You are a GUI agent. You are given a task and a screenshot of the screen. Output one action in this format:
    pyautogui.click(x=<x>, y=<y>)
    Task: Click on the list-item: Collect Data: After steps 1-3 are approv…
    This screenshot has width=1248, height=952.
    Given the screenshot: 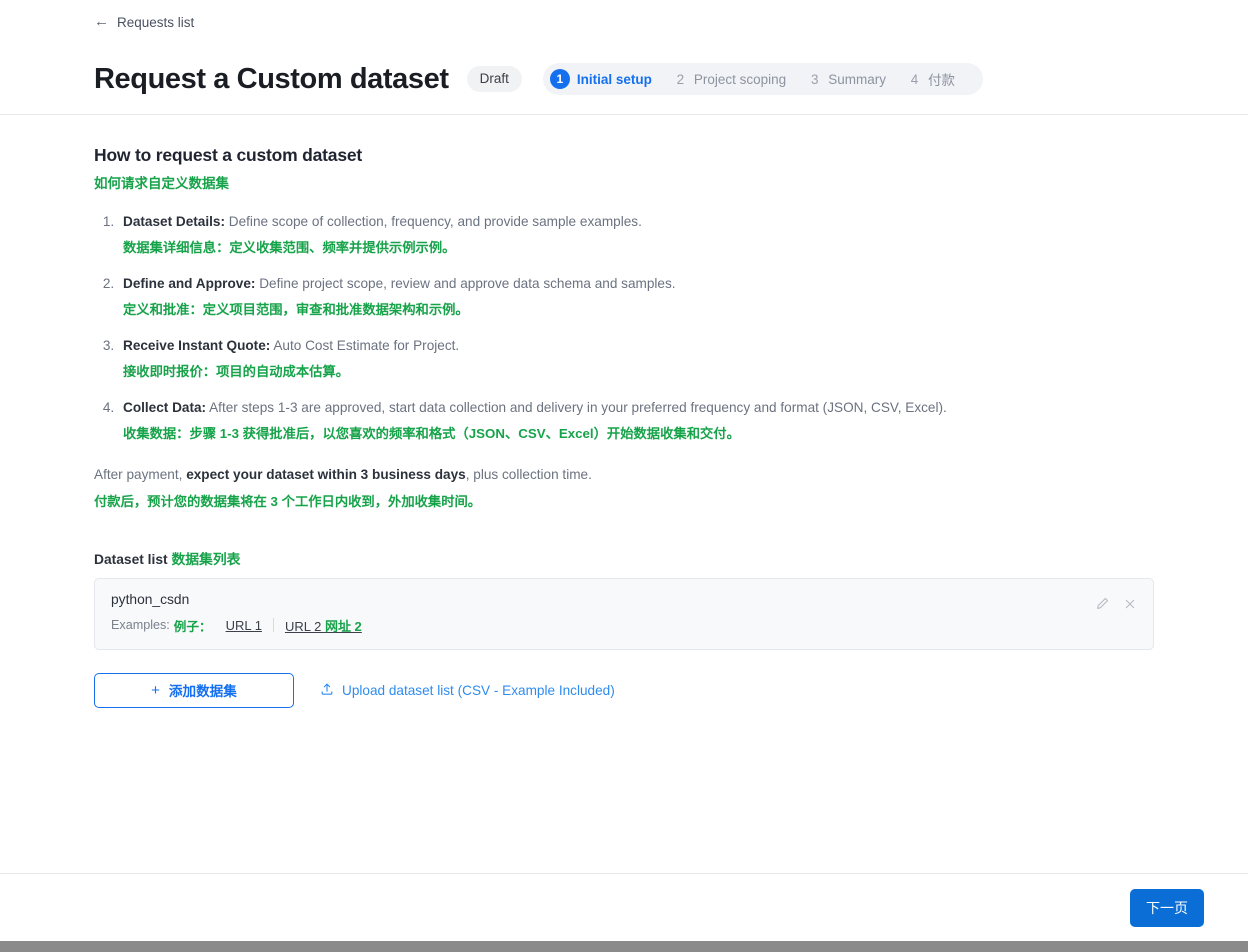 What is the action you would take?
    pyautogui.click(x=636, y=420)
    